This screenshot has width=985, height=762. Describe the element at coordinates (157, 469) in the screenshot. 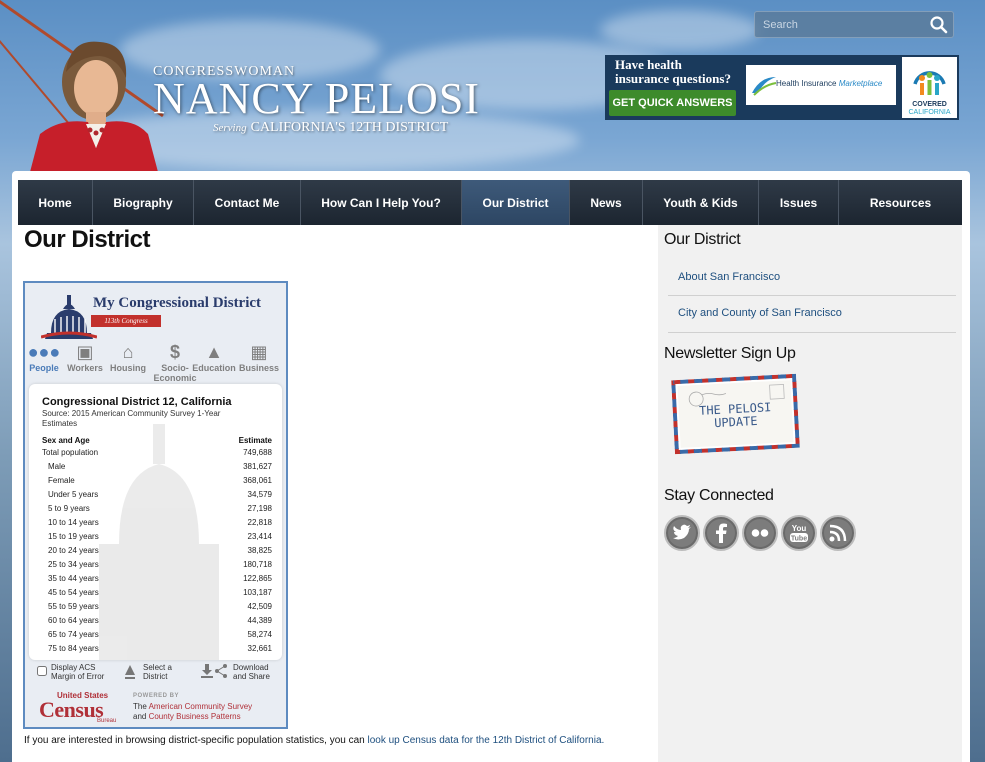

I see `table-row: Male 381,627` at that location.